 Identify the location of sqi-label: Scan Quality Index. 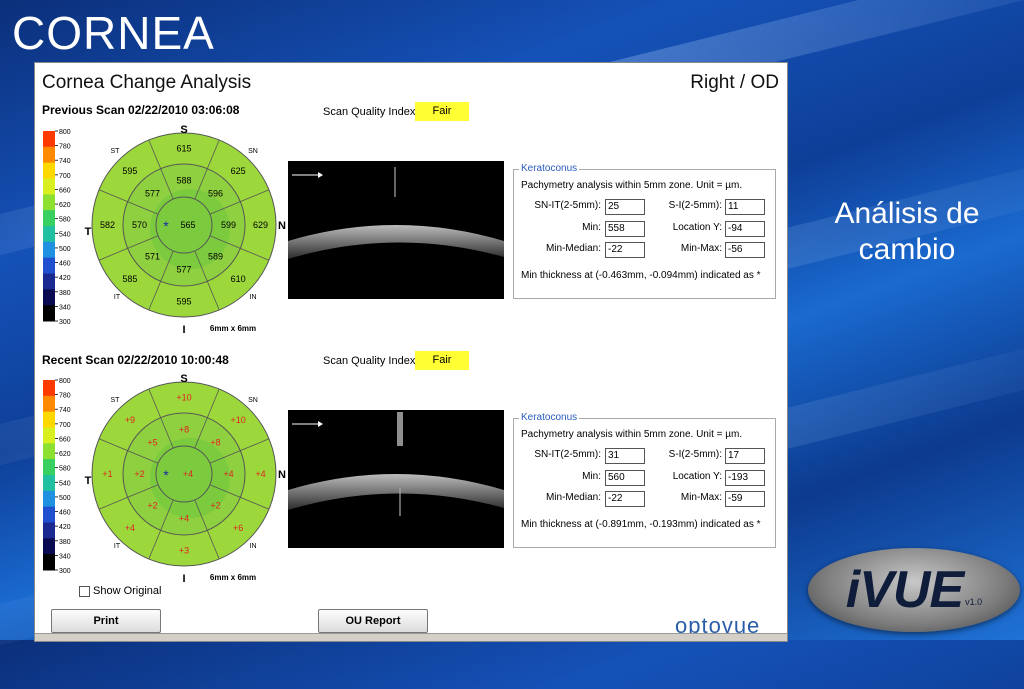
(369, 112).